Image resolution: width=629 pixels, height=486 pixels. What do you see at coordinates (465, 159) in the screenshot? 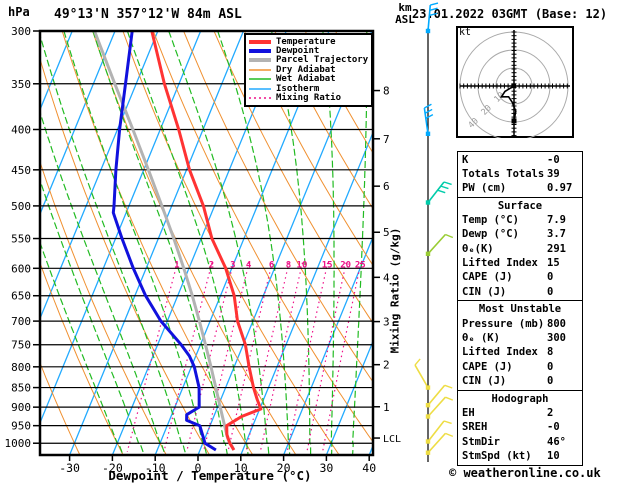
I see `info-row-label: K` at bounding box center [465, 159].